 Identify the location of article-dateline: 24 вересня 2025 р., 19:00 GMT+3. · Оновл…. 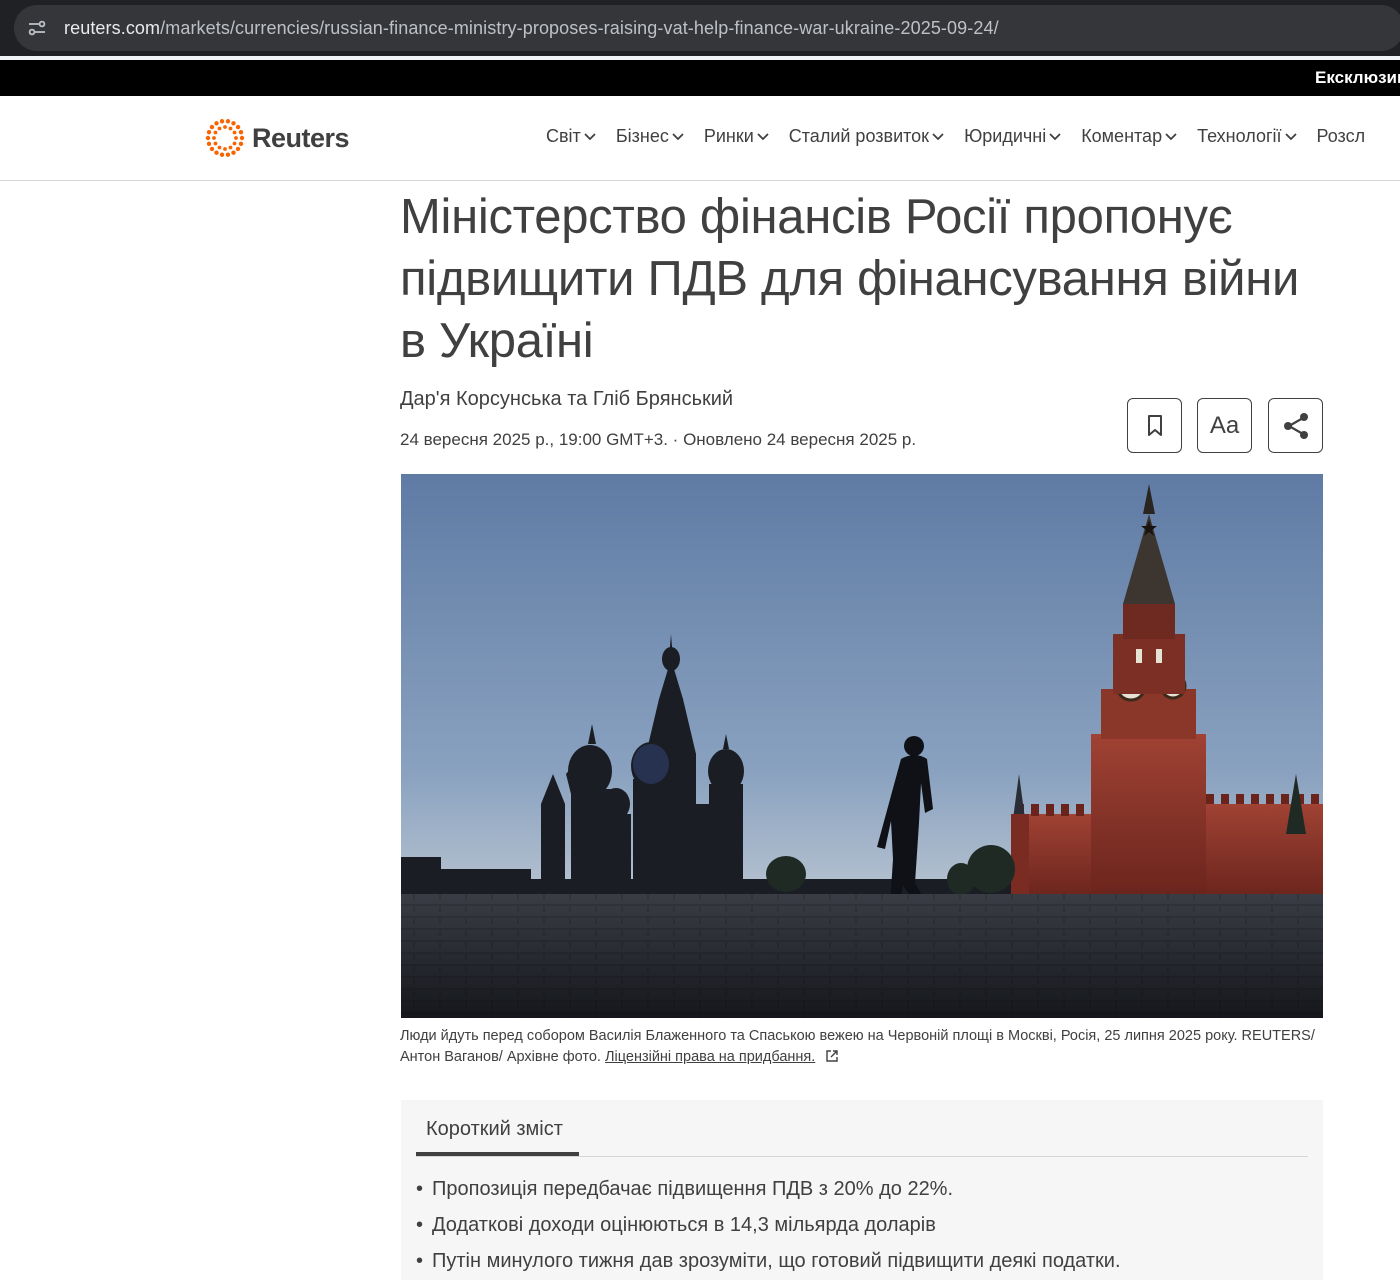
(658, 439).